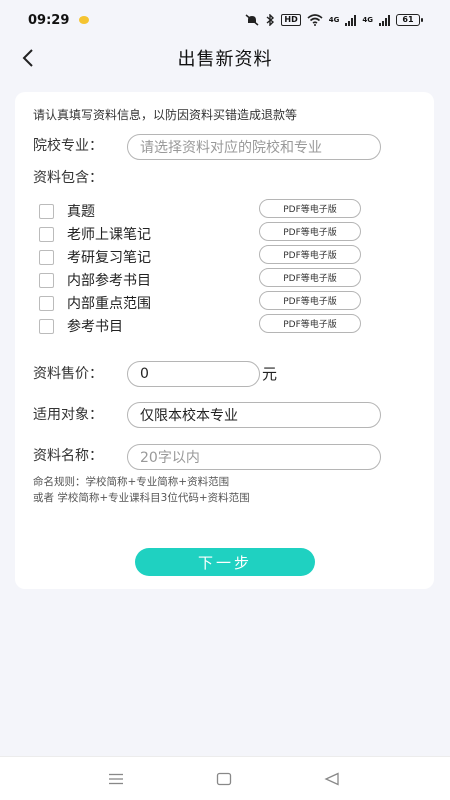  I want to click on battery-icon: 61, so click(409, 20).